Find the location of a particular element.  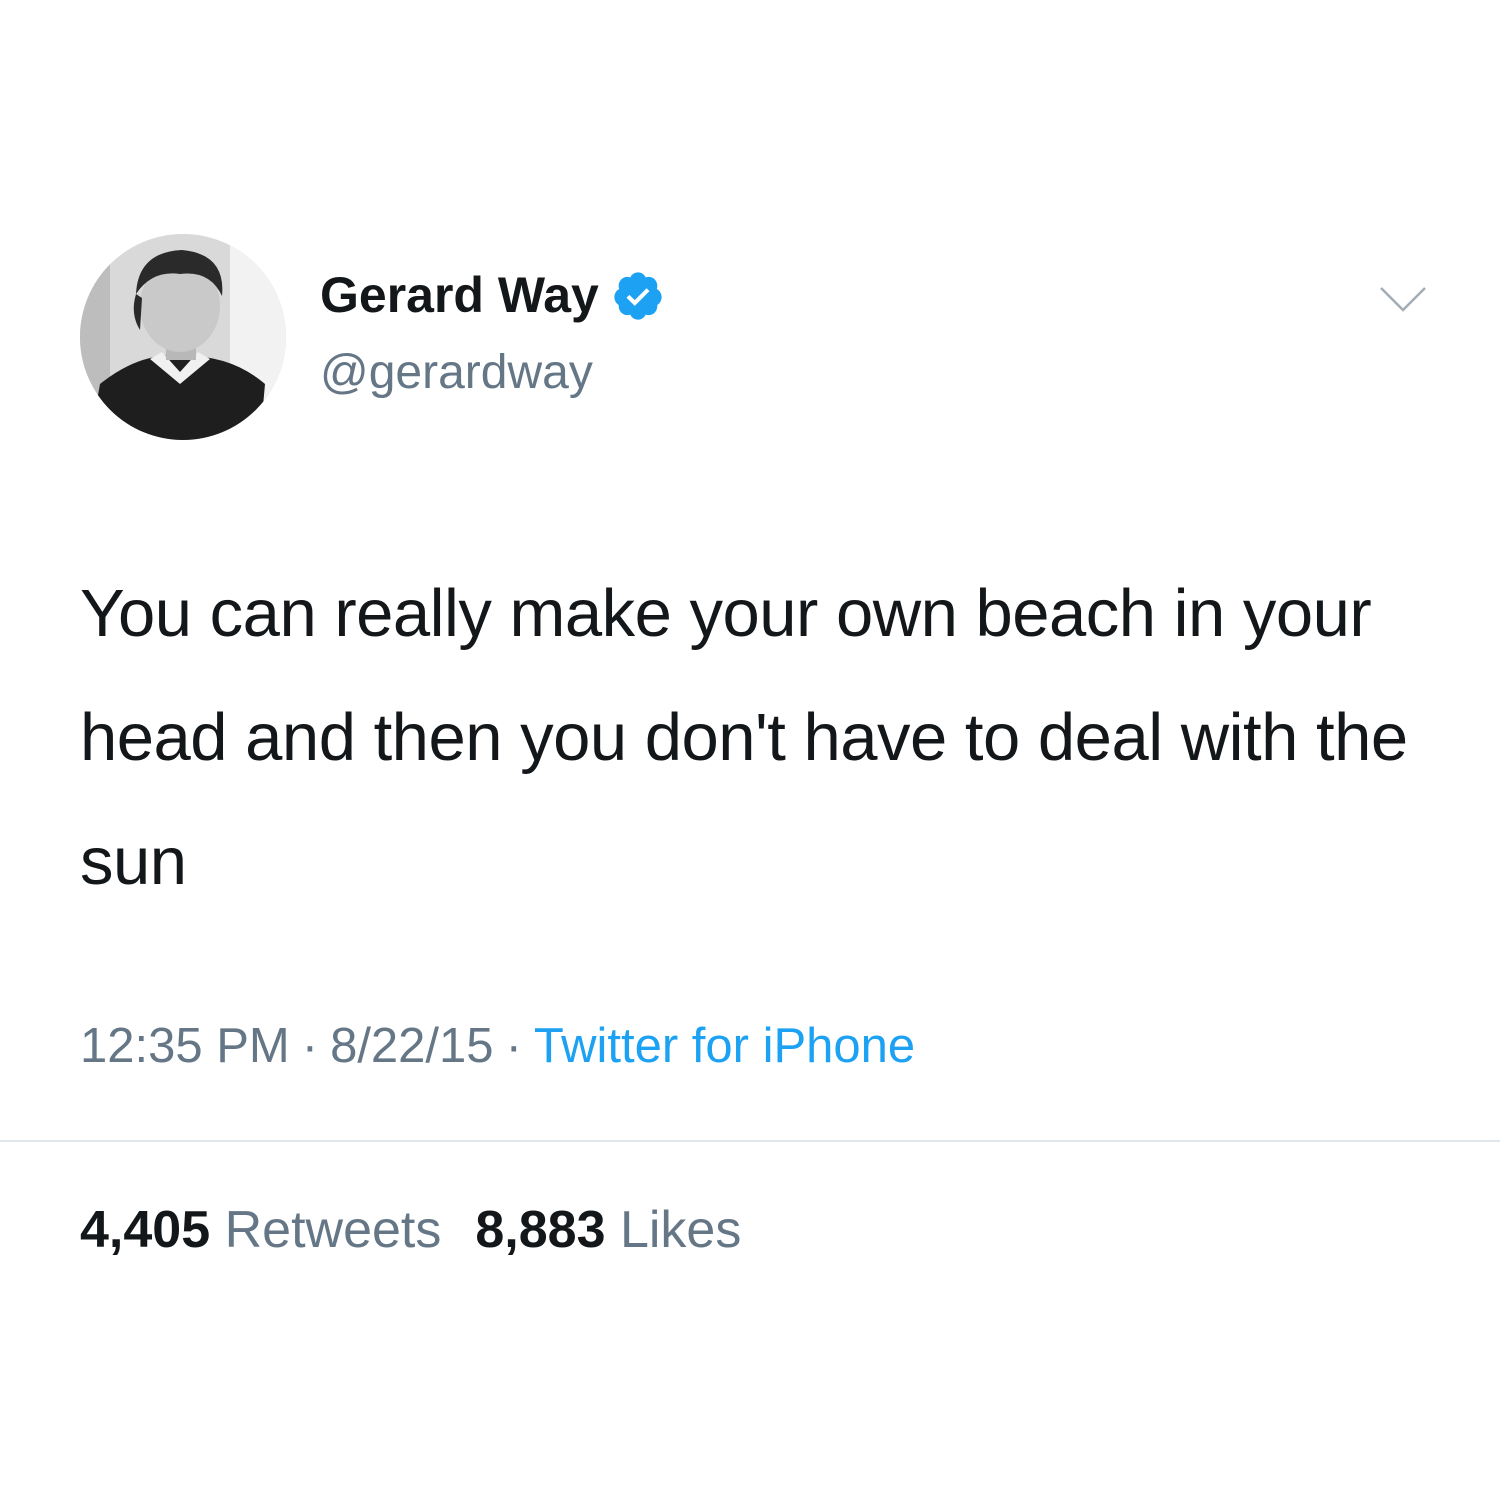

tweet-date: 8/22/15 is located at coordinates (412, 1046).